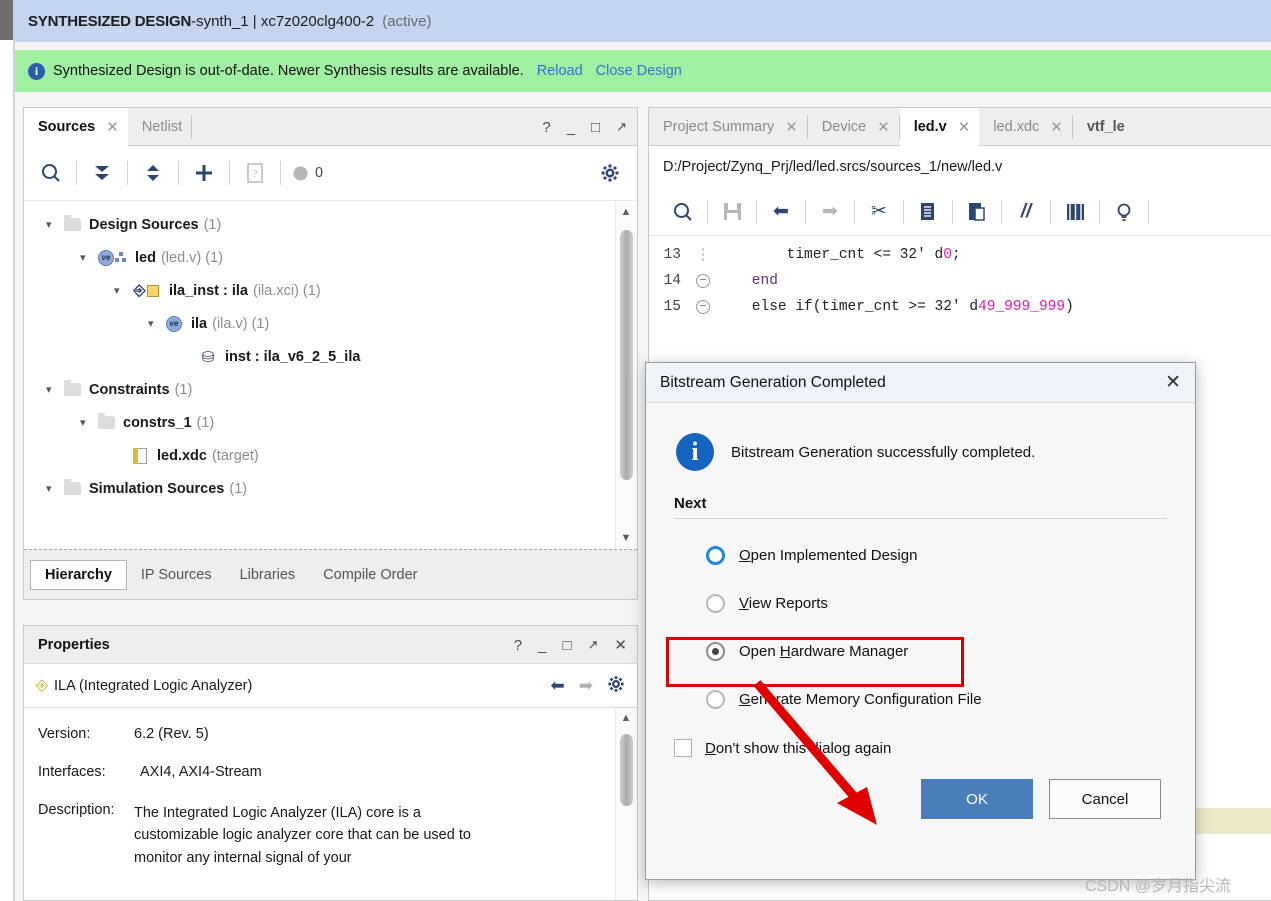 This screenshot has width=1271, height=901. Describe the element at coordinates (330, 257) in the screenshot. I see `tree-row-led: ▾ ve led (led.v) (1)` at that location.